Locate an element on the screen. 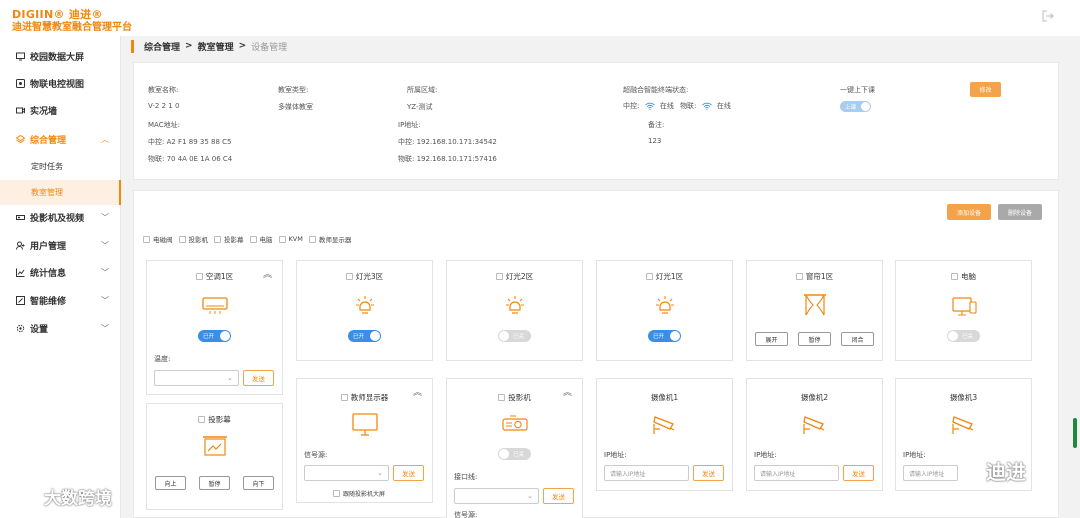 This screenshot has height=518, width=1080. sidebar-item-live-wall: 实况墙 is located at coordinates (60, 110).